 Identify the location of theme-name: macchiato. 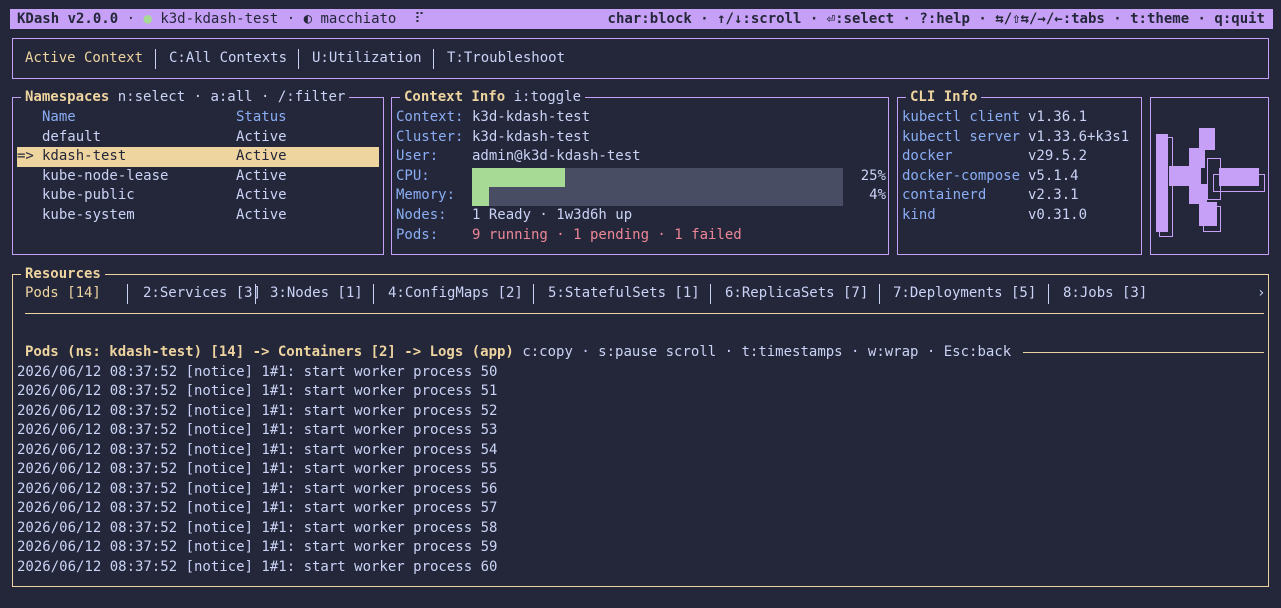
(354, 19).